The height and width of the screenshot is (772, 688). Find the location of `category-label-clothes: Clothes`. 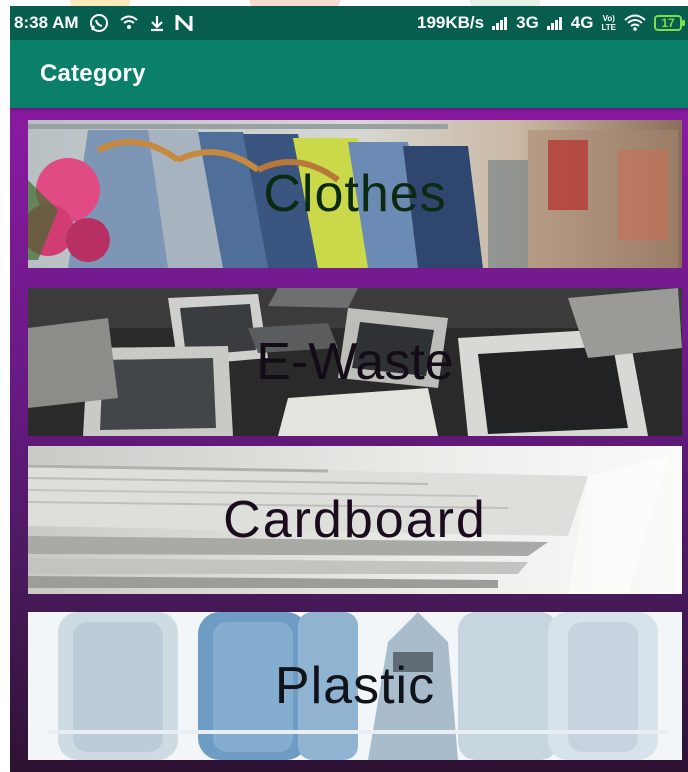

category-label-clothes: Clothes is located at coordinates (355, 194).